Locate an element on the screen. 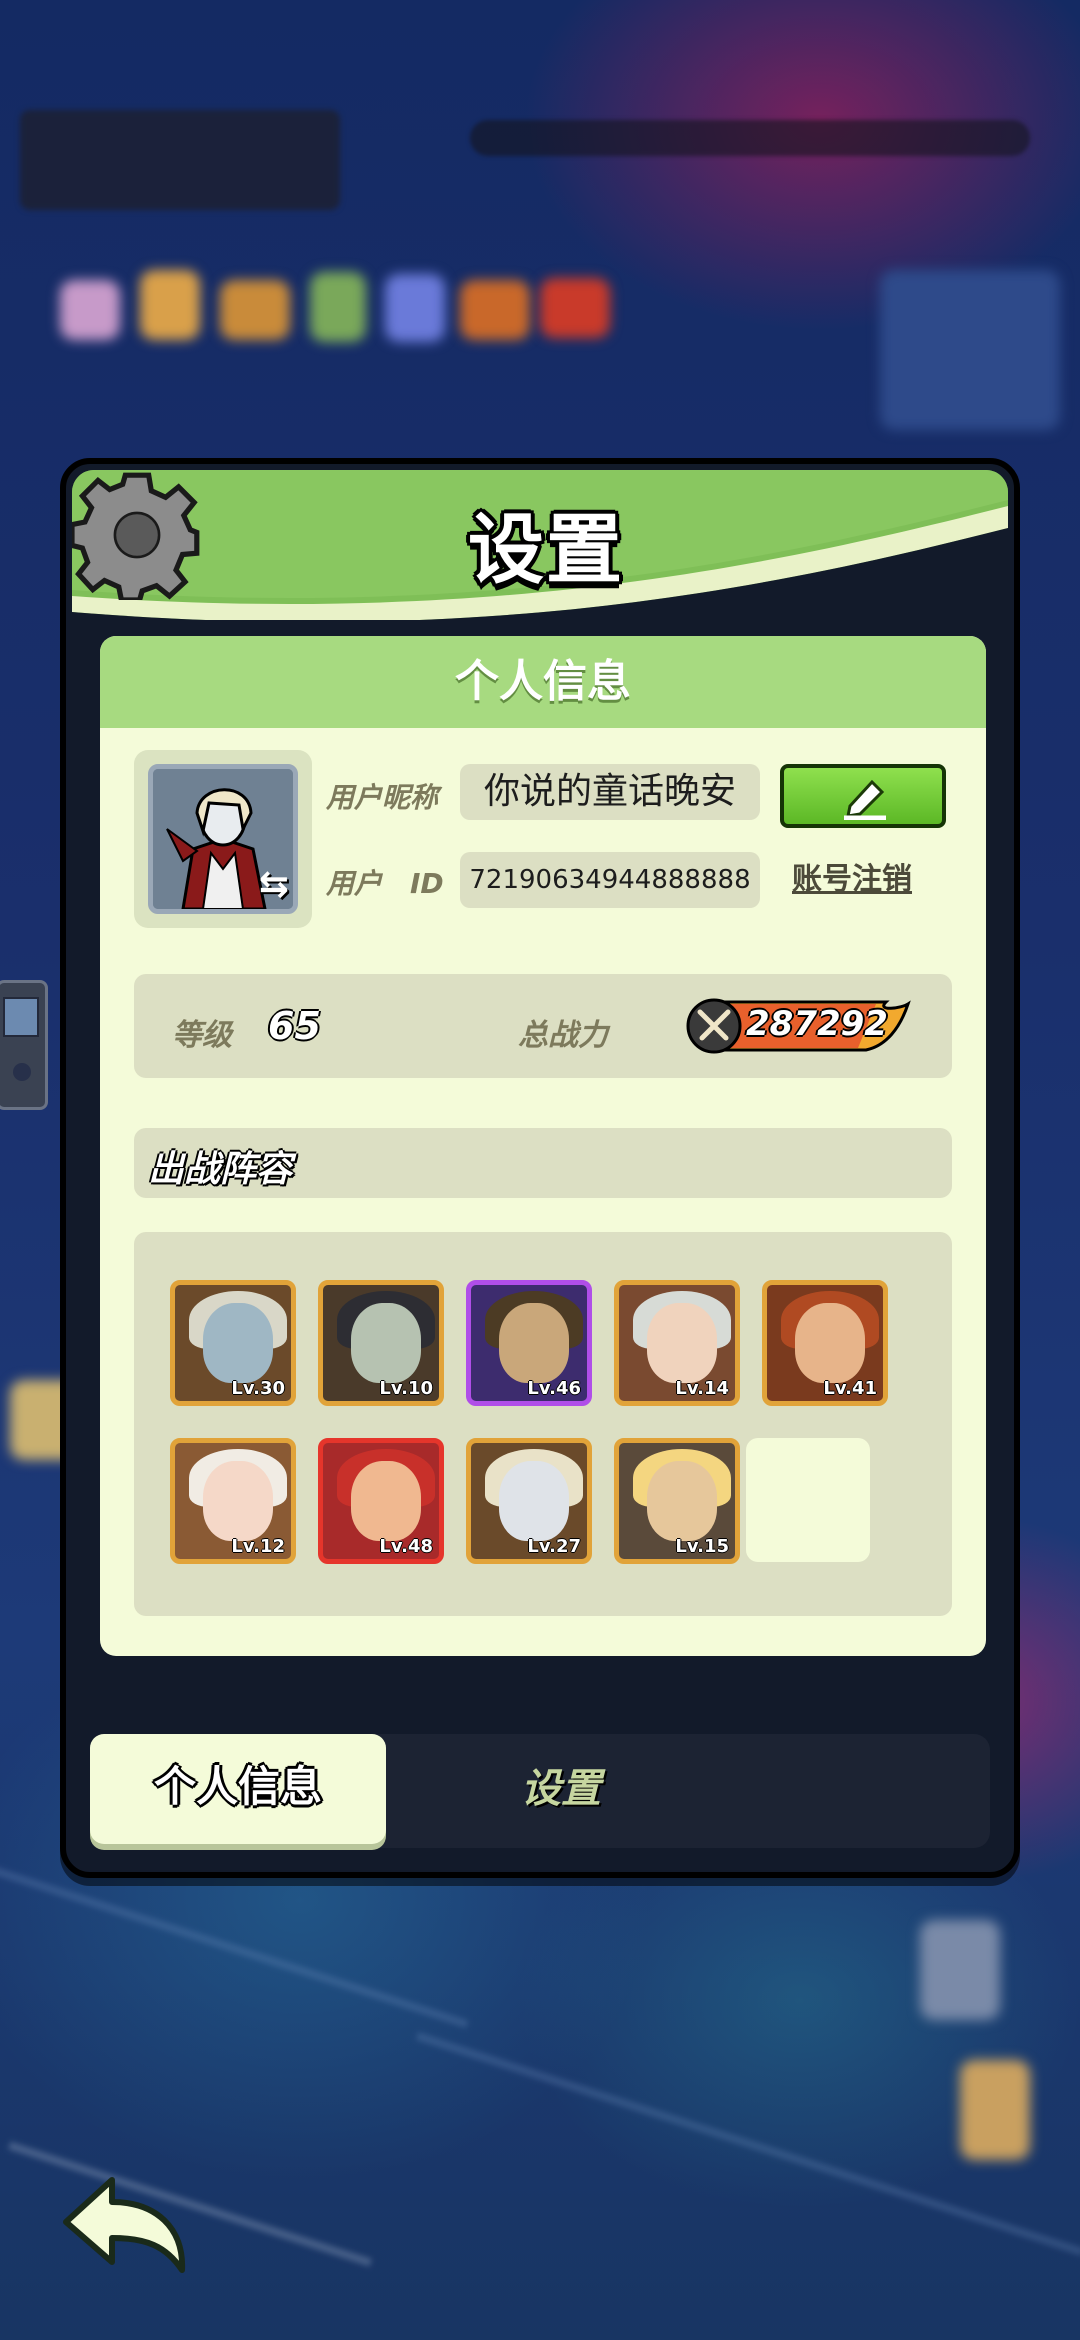  user-id-label: 用户 ID is located at coordinates (385, 883).